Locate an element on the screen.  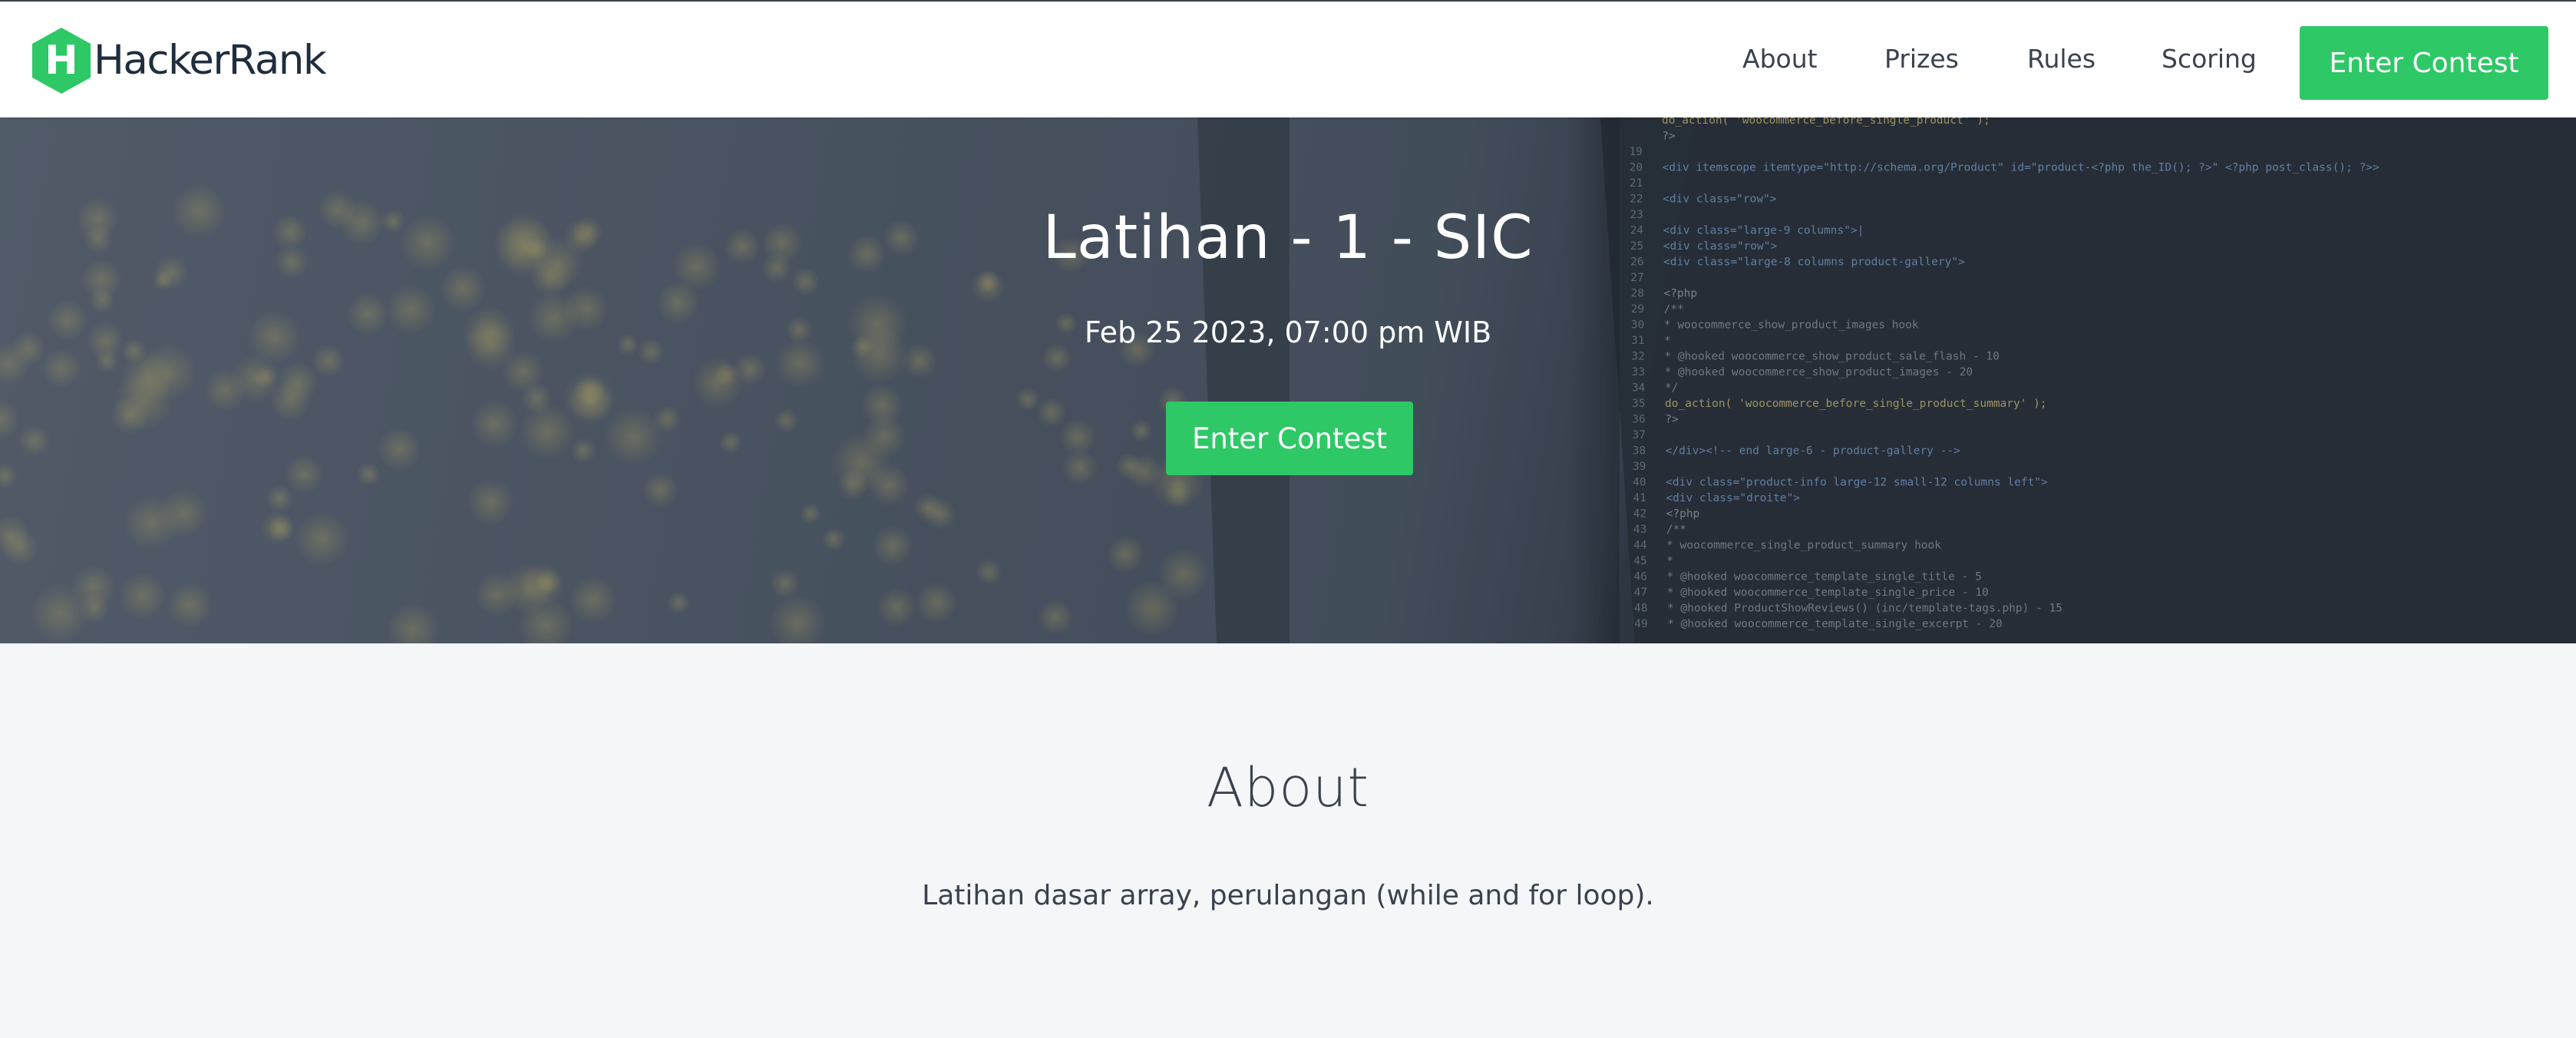
nav-scoring: Scoring is located at coordinates (2209, 59).